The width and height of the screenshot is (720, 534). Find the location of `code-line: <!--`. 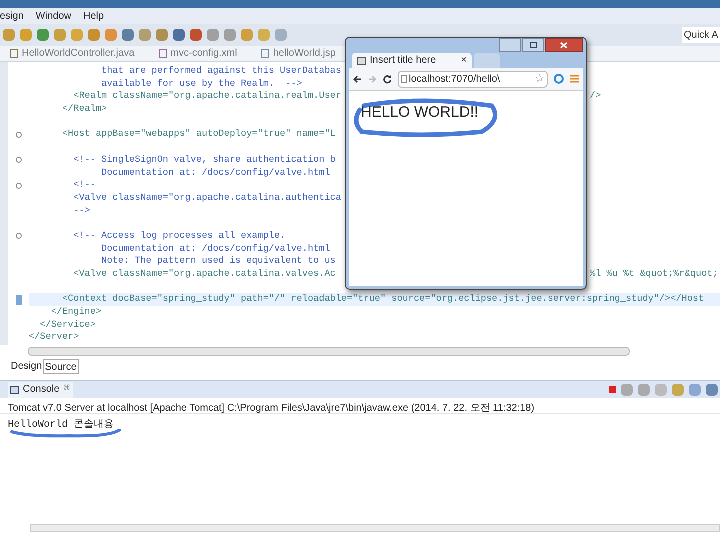

code-line: <!-- is located at coordinates (84, 185).